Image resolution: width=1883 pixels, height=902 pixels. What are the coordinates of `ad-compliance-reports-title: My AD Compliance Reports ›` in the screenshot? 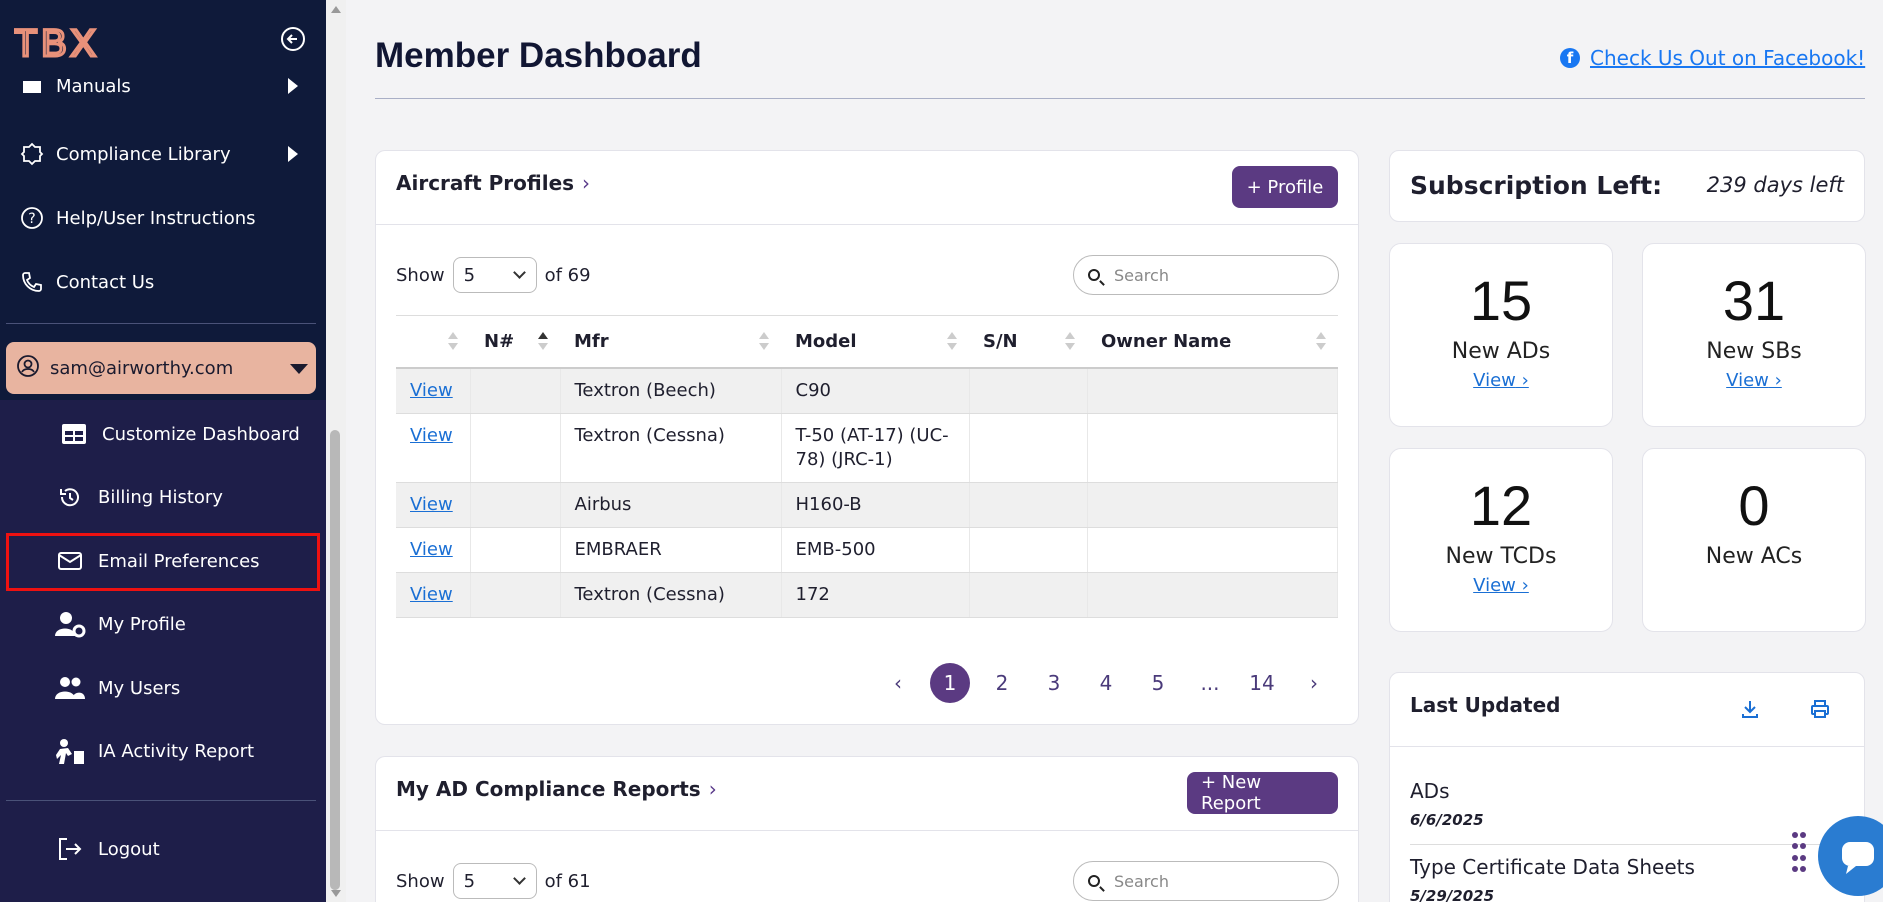 It's located at (556, 789).